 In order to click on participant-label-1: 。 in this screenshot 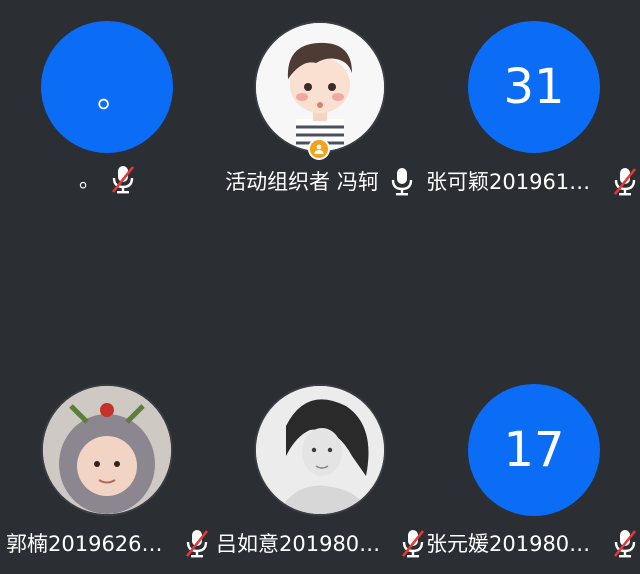, I will do `click(107, 179)`.